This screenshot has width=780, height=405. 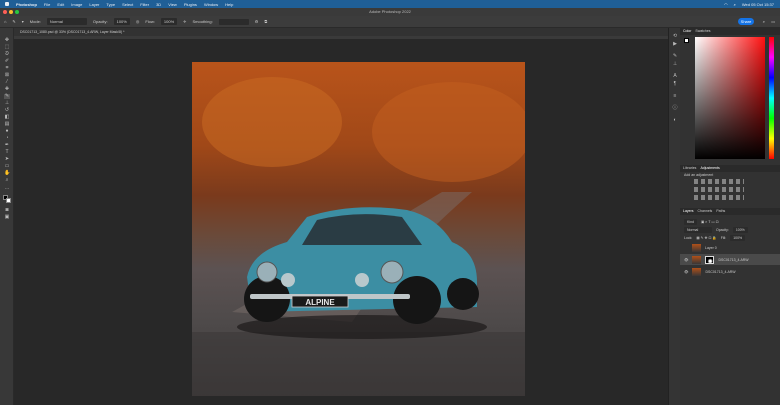 I want to click on layer-mask-thumbnail, so click(x=710, y=259).